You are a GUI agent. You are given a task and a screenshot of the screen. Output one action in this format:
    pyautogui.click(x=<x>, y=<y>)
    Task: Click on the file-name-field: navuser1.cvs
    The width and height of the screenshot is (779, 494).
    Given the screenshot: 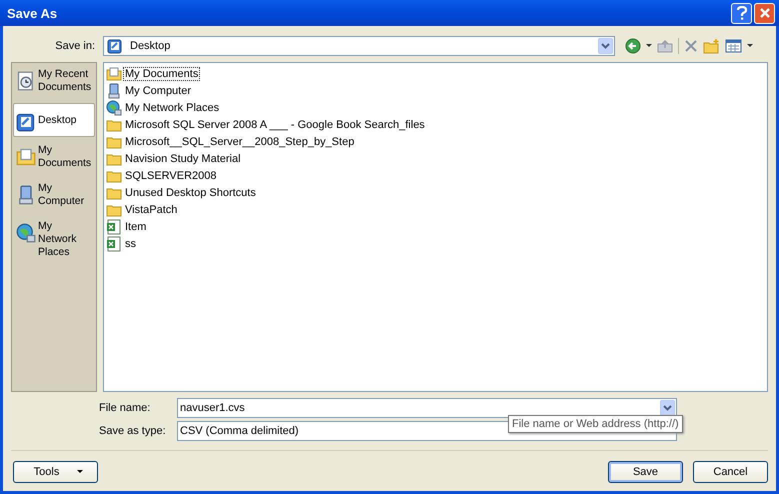 What is the action you would take?
    pyautogui.click(x=427, y=408)
    